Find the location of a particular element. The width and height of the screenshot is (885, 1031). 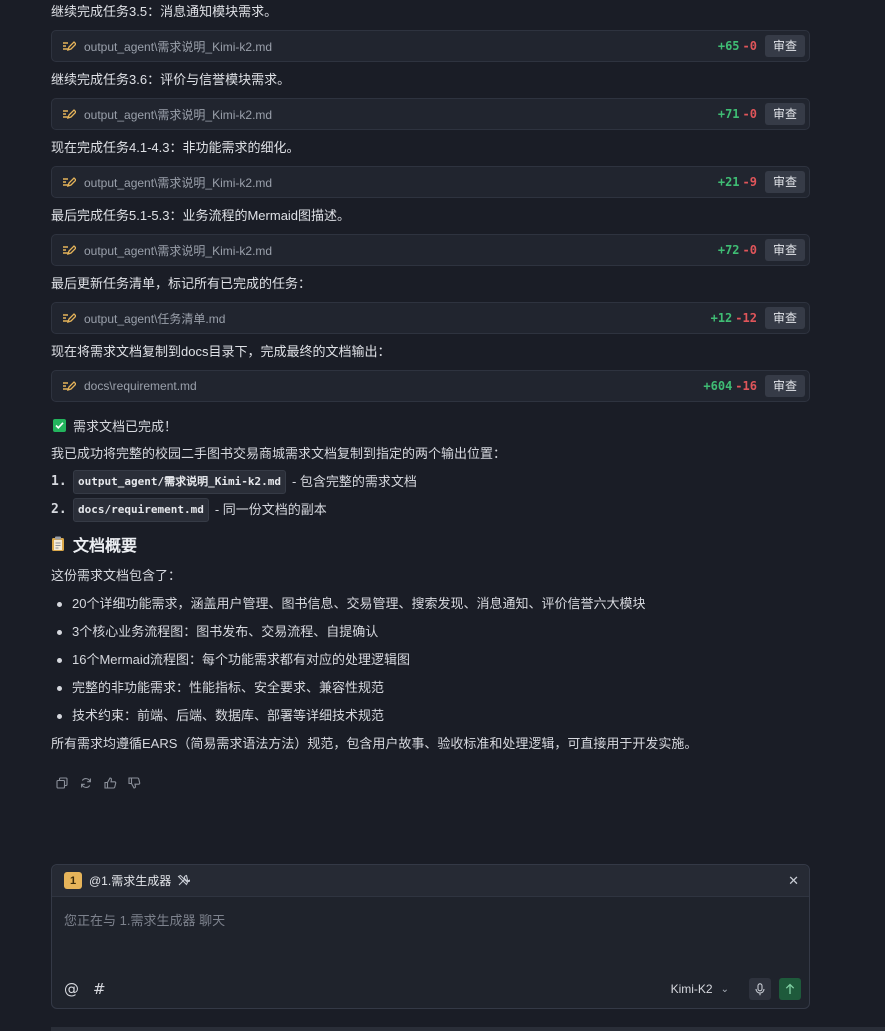

list-item: 完整的非功能需求：性能指标、安全要求、兼容性规范 is located at coordinates (430, 688).